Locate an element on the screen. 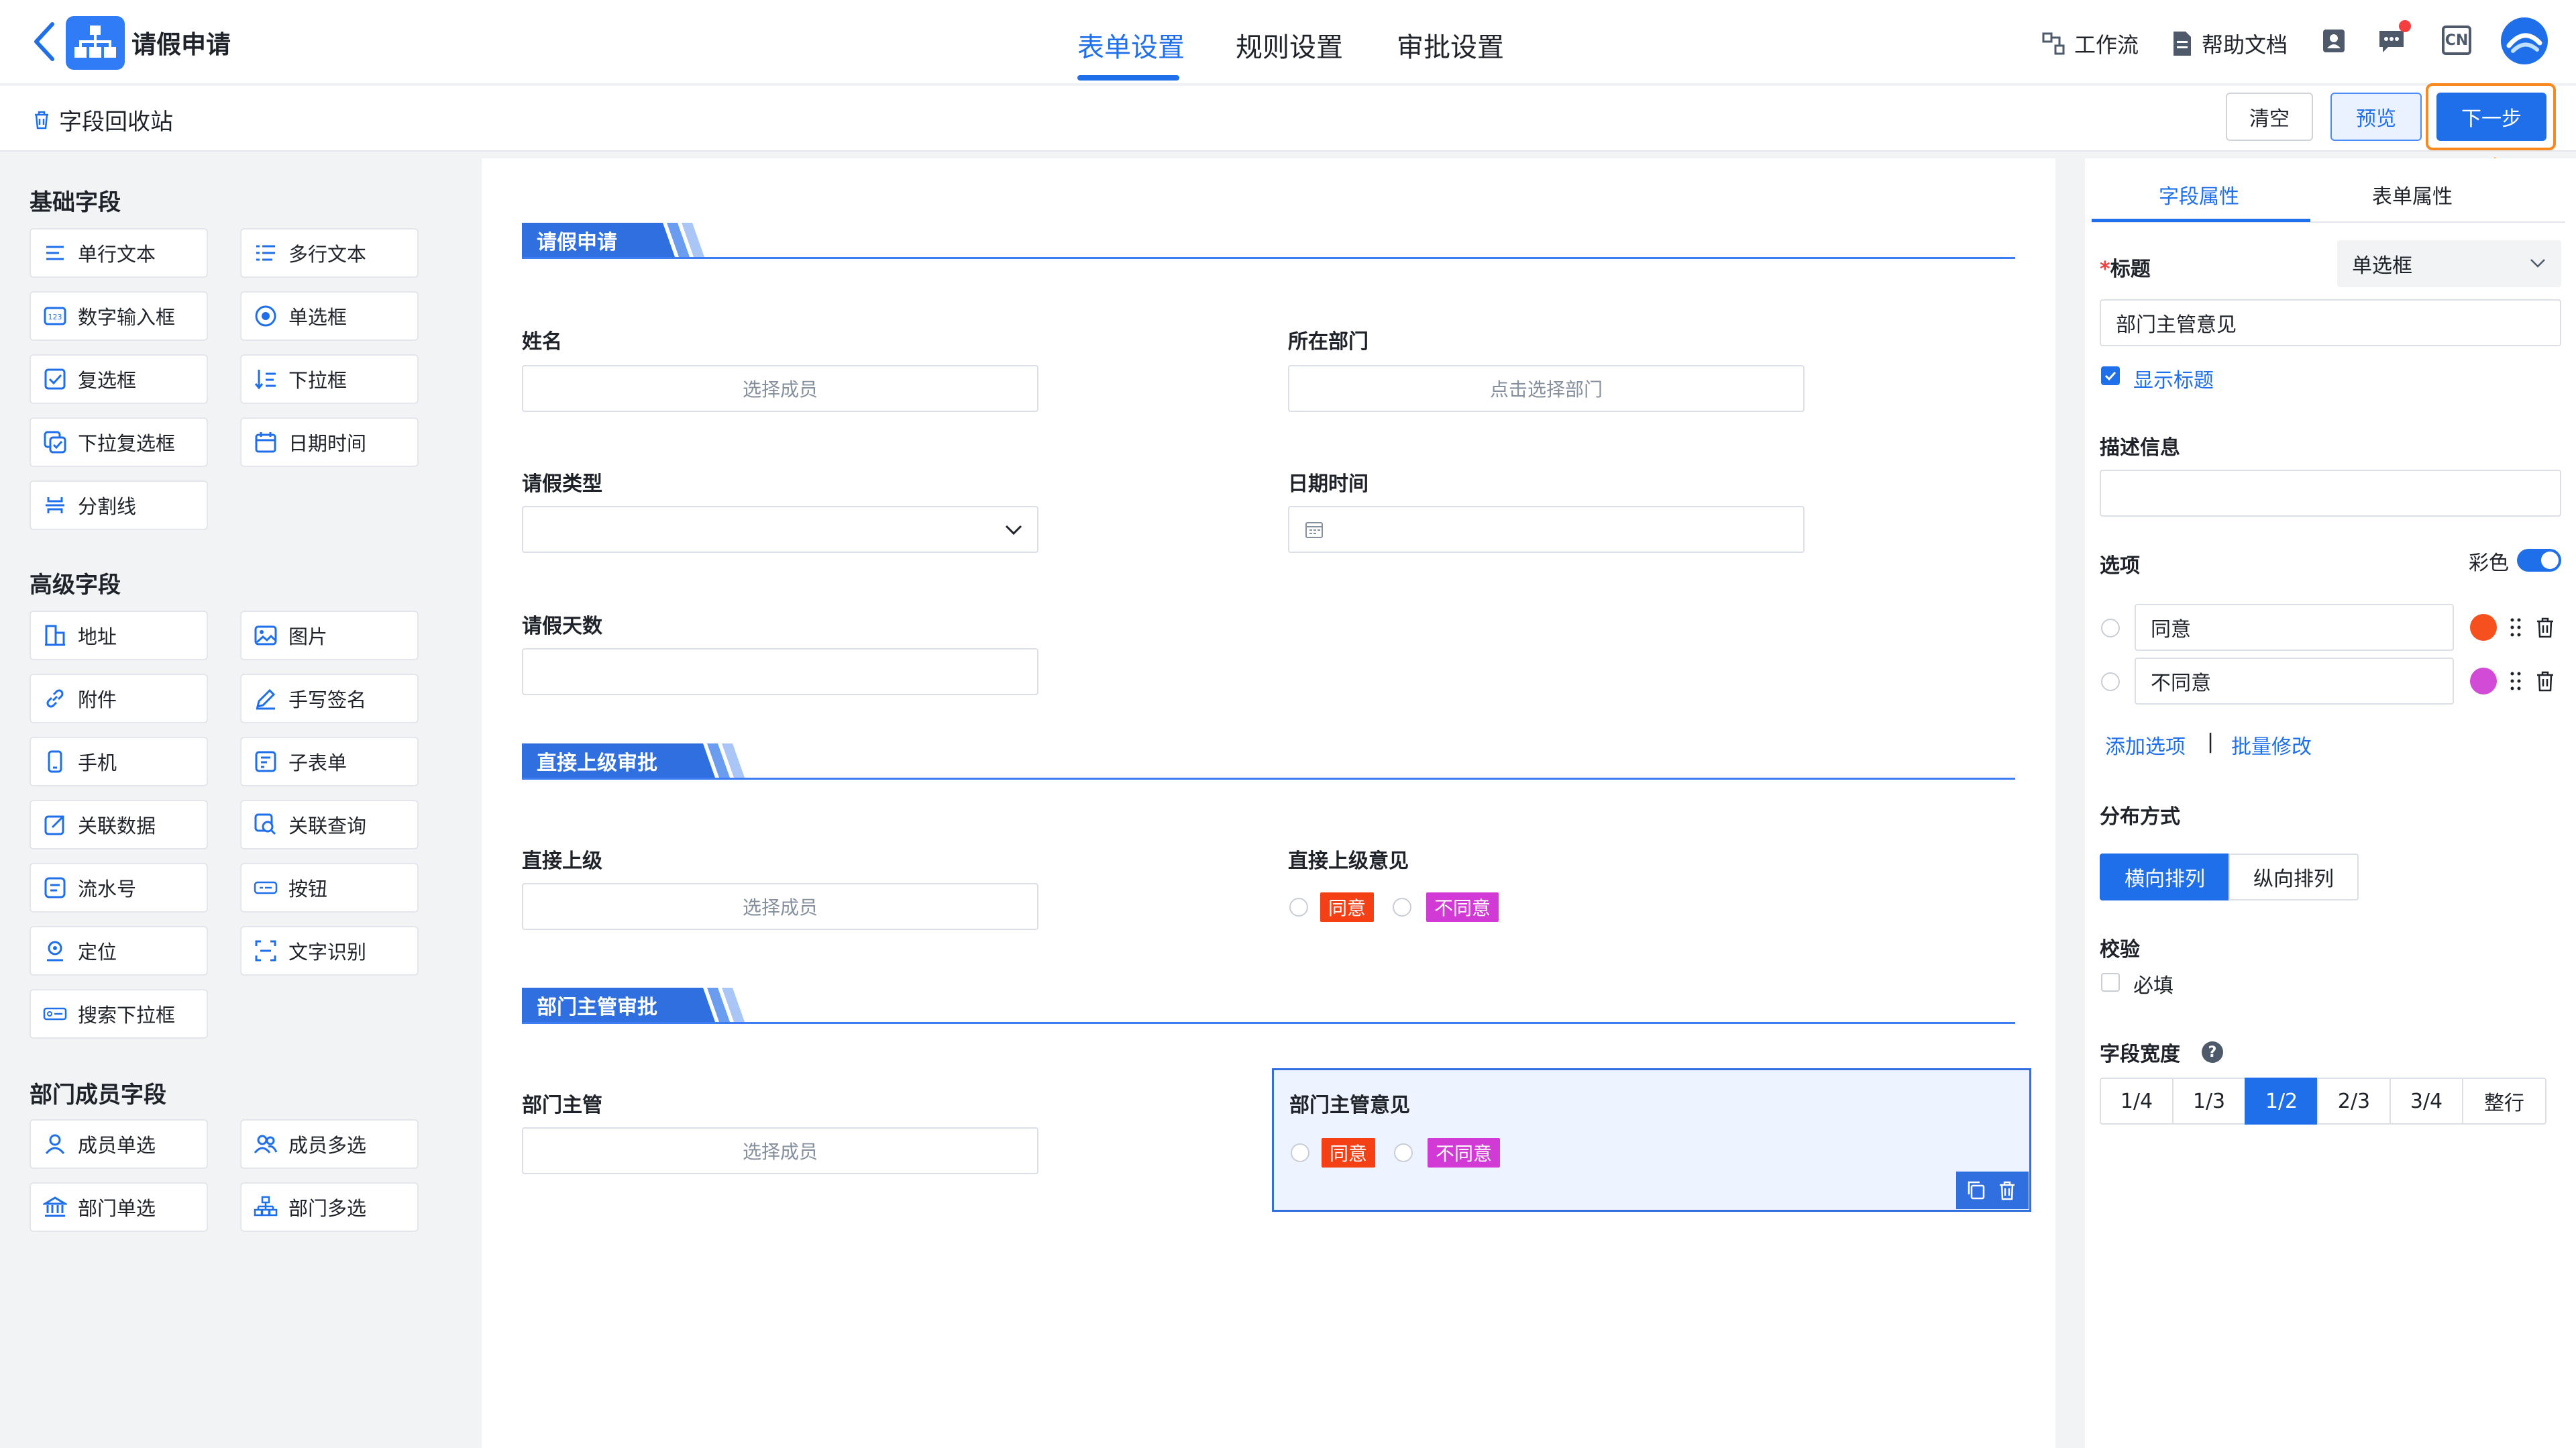 This screenshot has height=1448, width=2576. notification-dot is located at coordinates (2405, 26).